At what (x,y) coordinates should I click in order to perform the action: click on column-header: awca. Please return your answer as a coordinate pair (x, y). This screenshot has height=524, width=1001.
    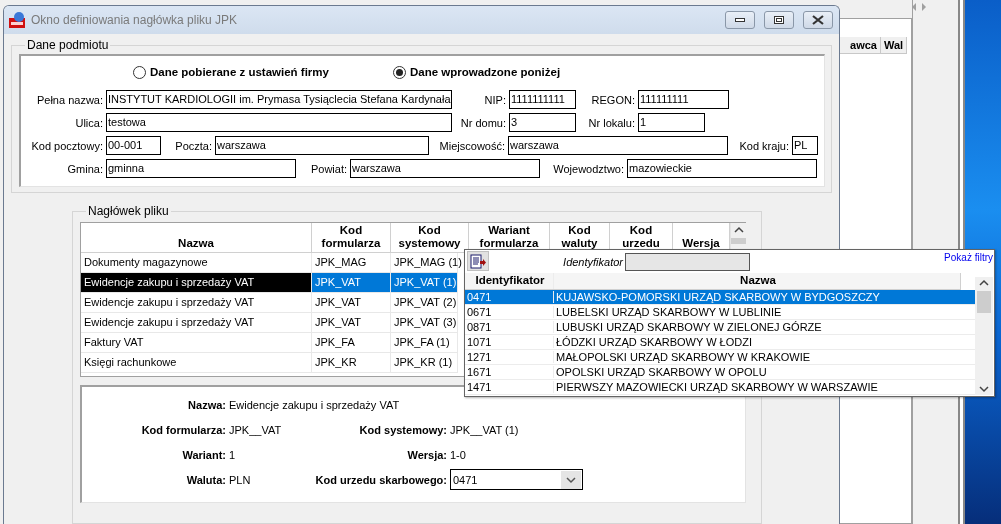
    Looking at the image, I should click on (860, 45).